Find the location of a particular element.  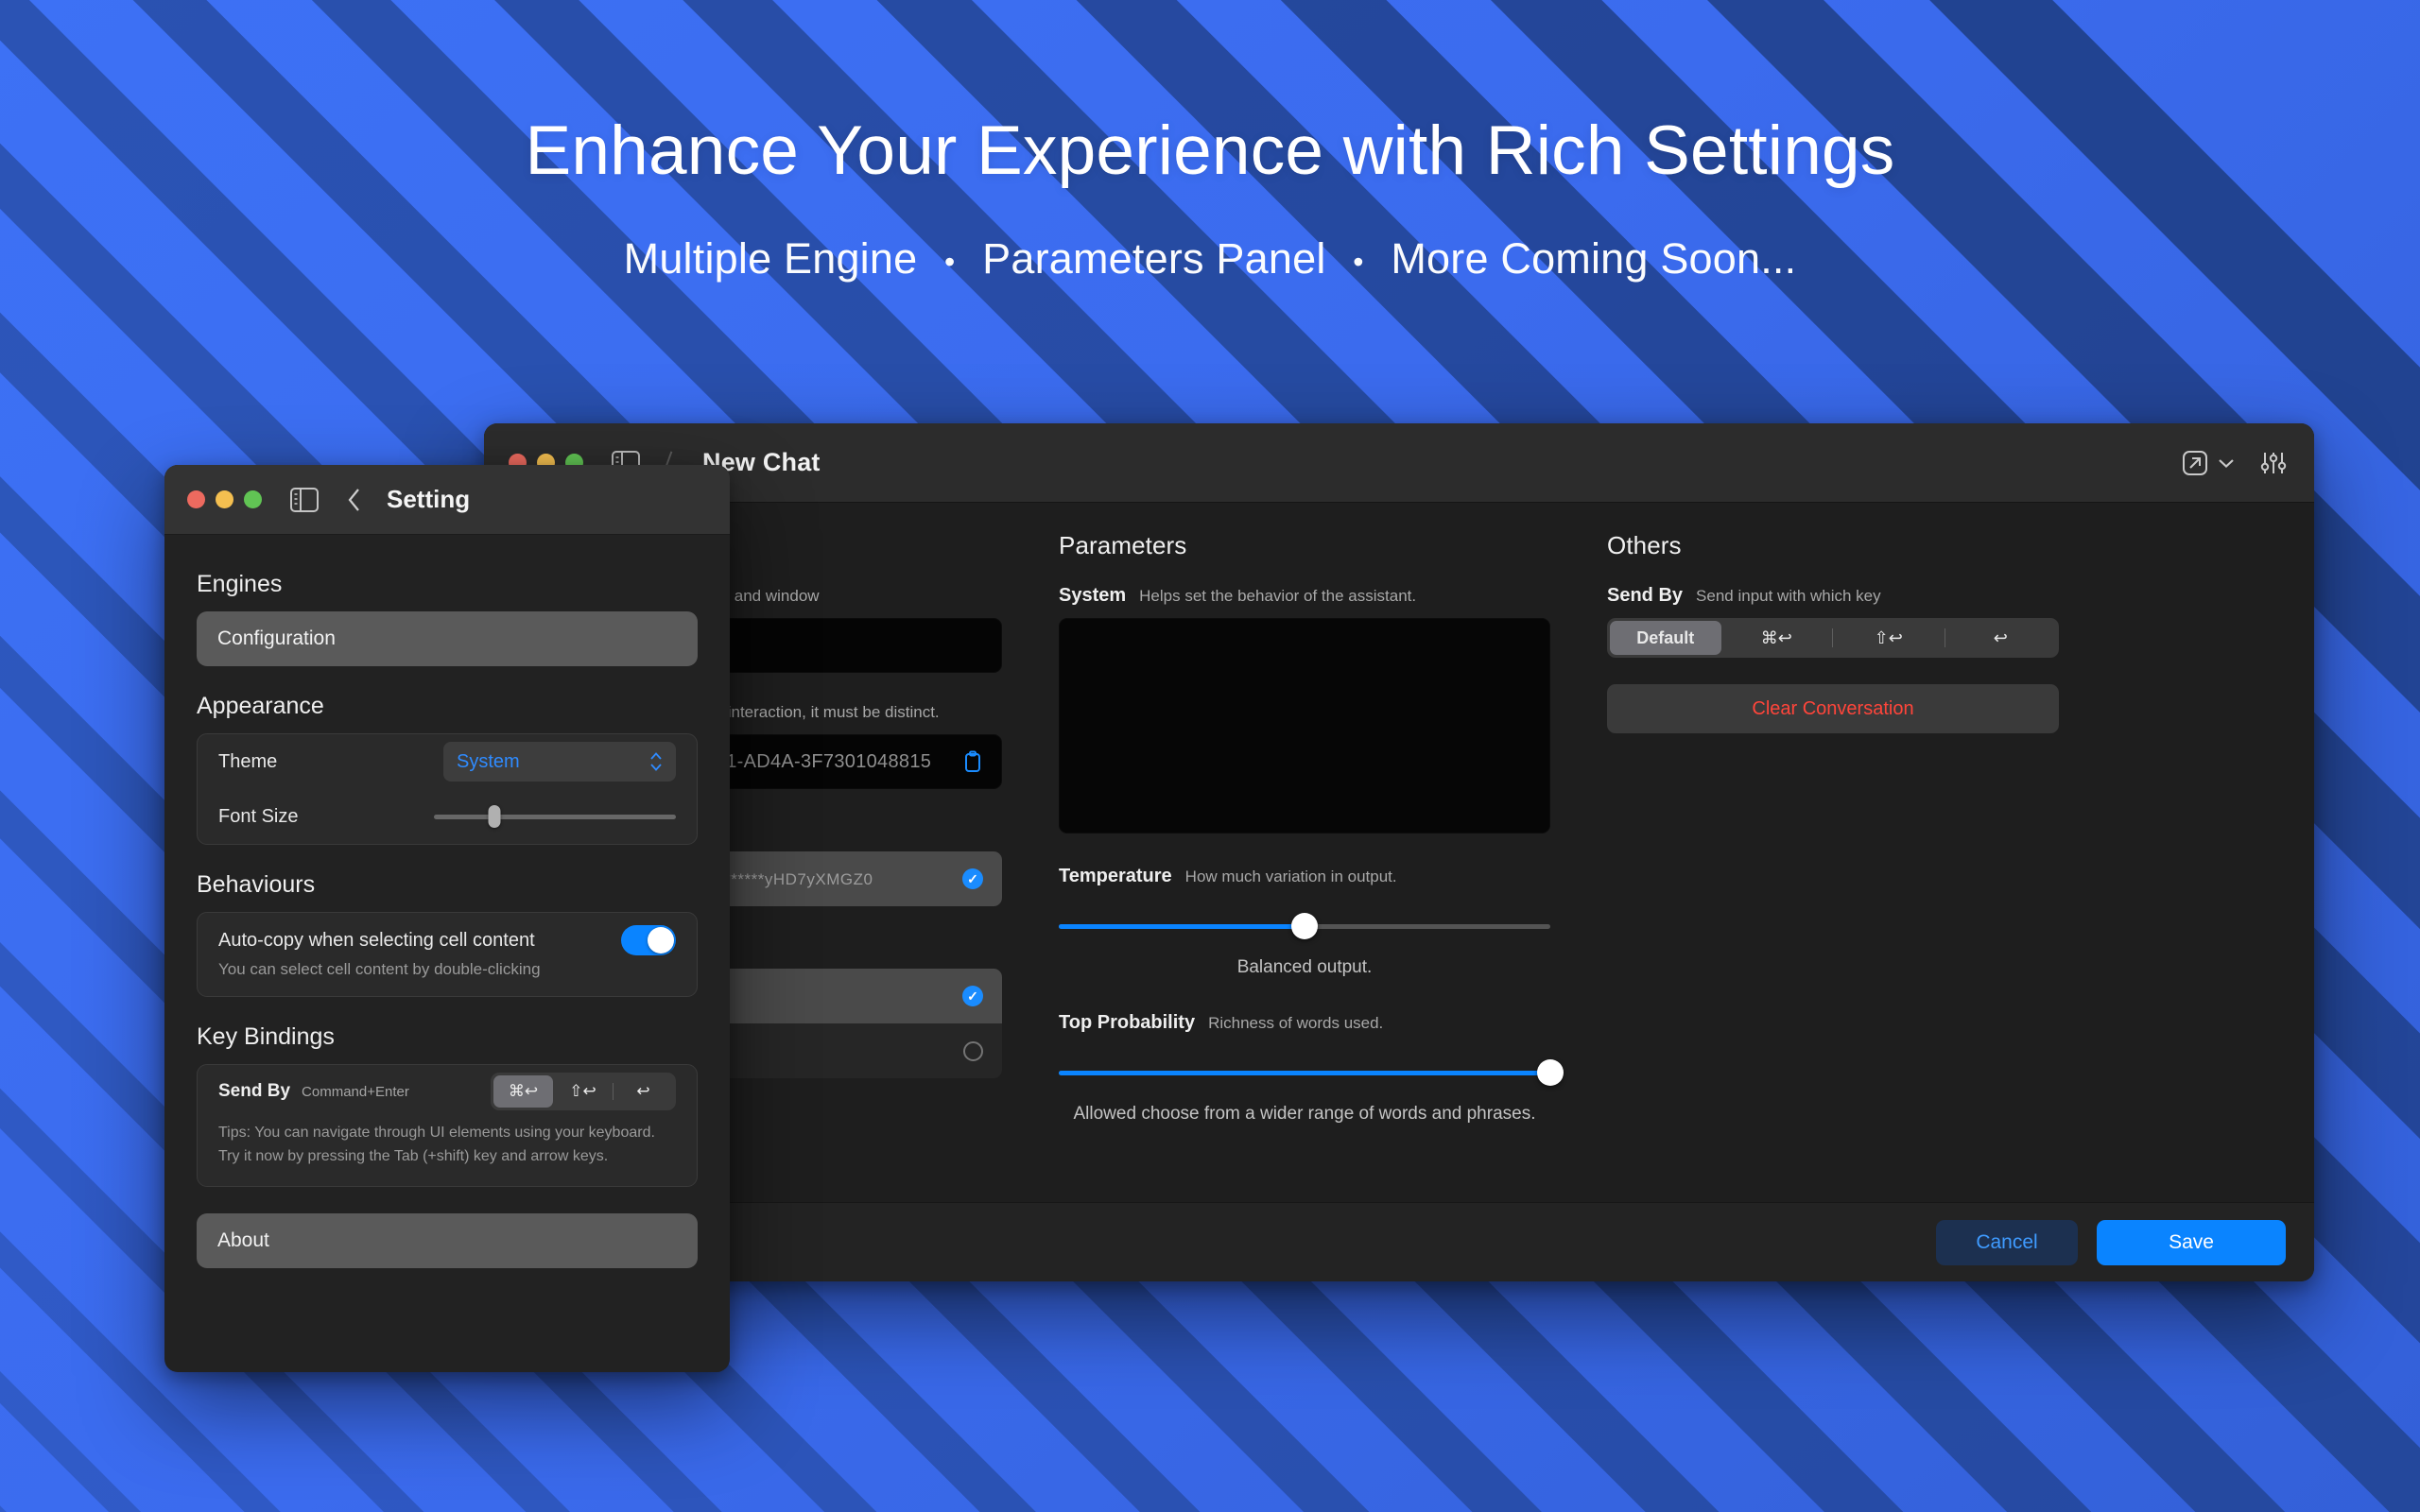

behaviours-heading: Behaviours is located at coordinates (256, 884).